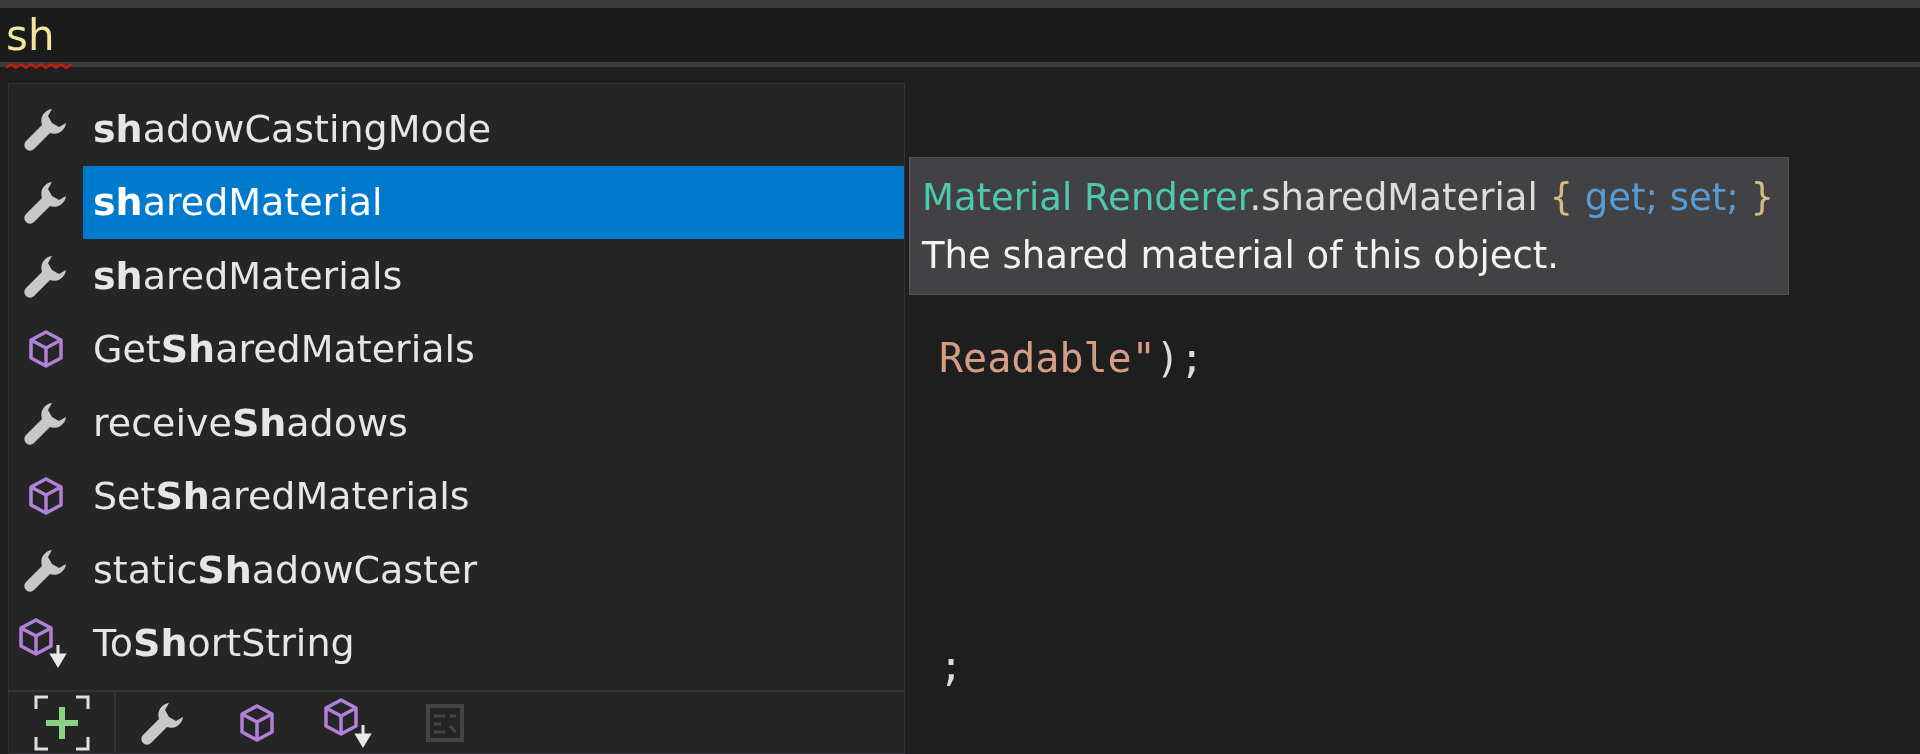 Image resolution: width=1920 pixels, height=754 pixels. Describe the element at coordinates (493, 423) in the screenshot. I see `completion-item: receiveShadows` at that location.